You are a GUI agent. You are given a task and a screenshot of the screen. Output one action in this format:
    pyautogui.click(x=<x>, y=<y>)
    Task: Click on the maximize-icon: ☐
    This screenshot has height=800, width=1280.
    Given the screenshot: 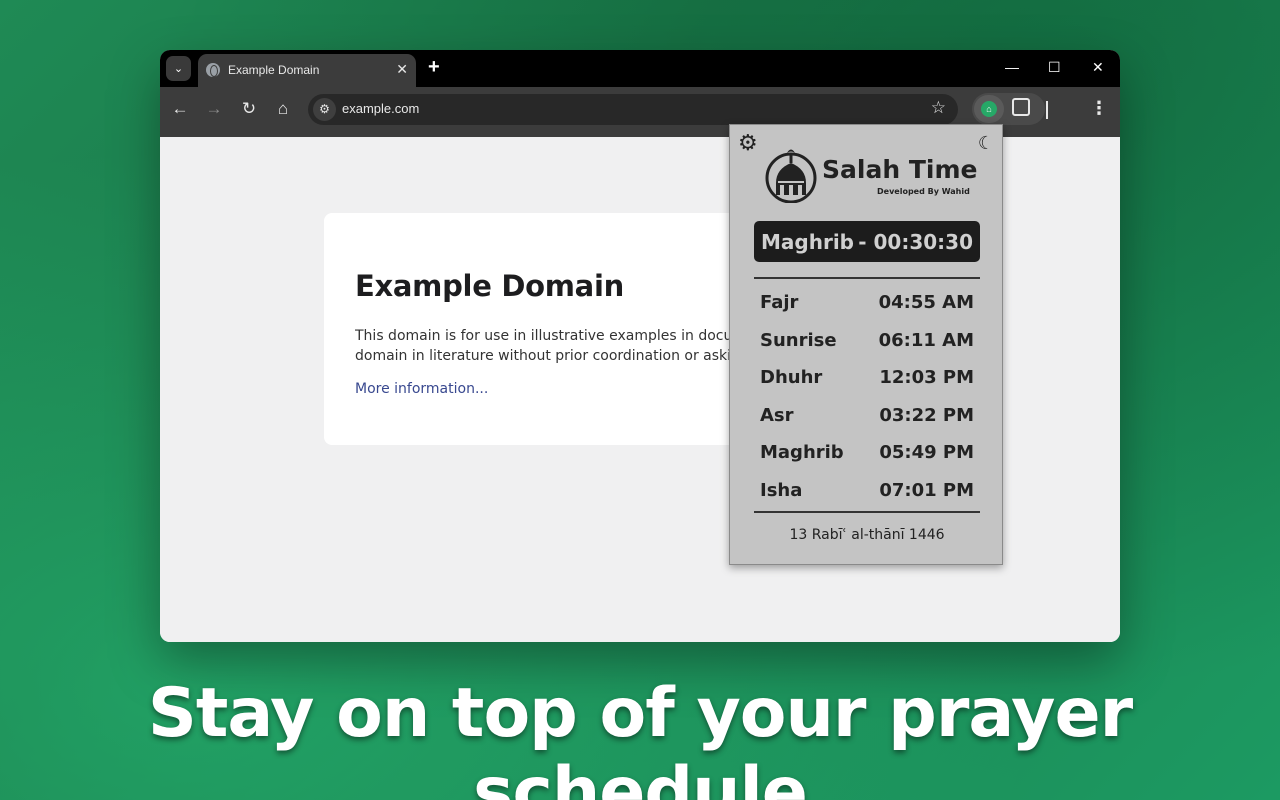 What is the action you would take?
    pyautogui.click(x=1054, y=67)
    